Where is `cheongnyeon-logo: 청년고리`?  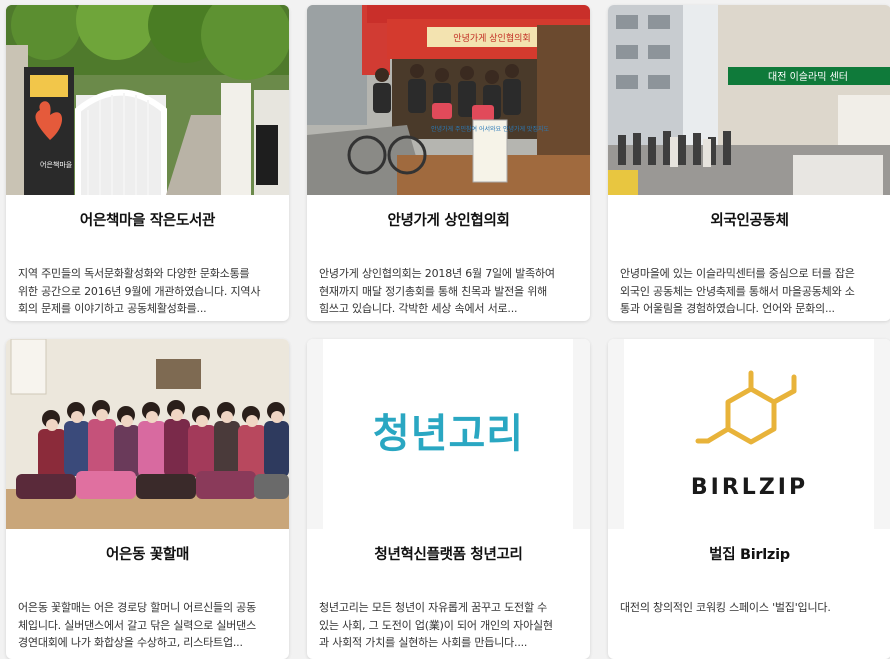 cheongnyeon-logo: 청년고리 is located at coordinates (448, 434).